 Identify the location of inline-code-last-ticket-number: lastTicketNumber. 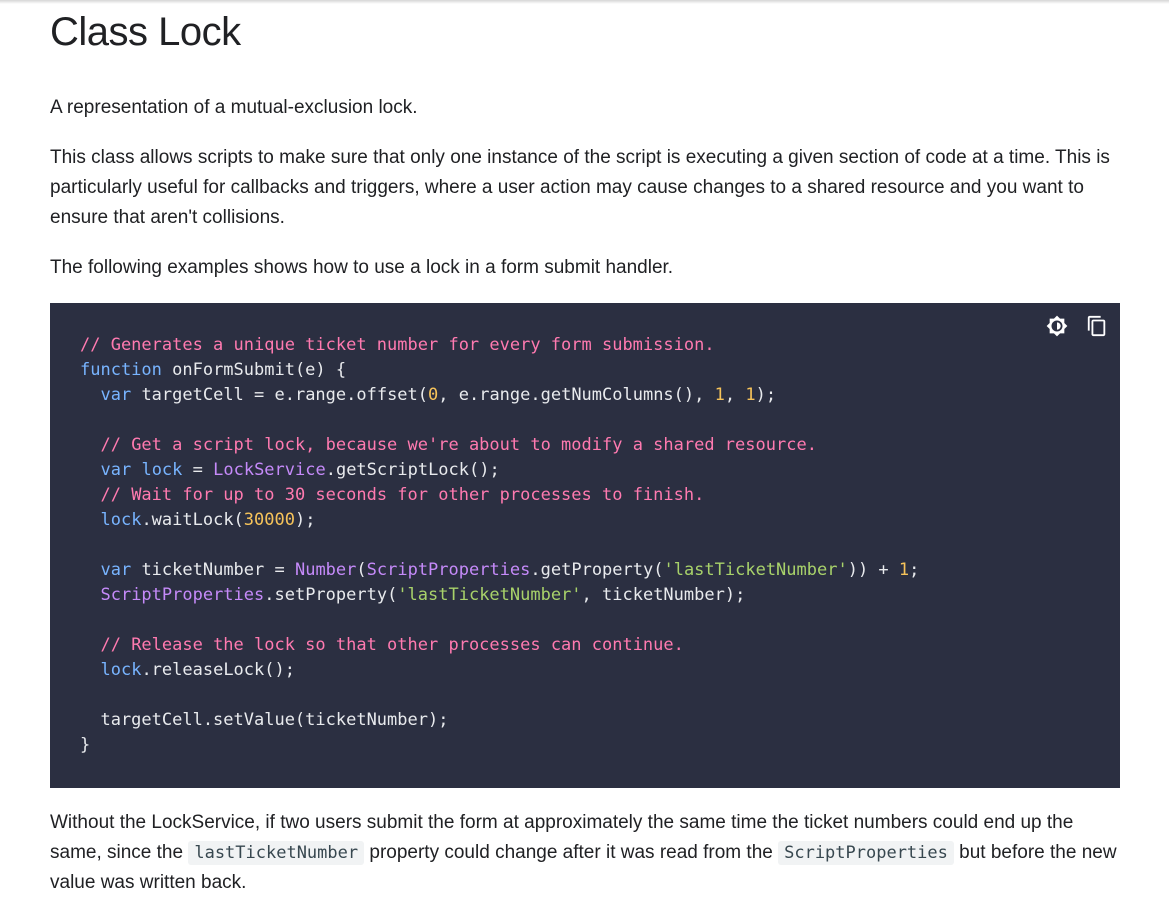
(276, 853).